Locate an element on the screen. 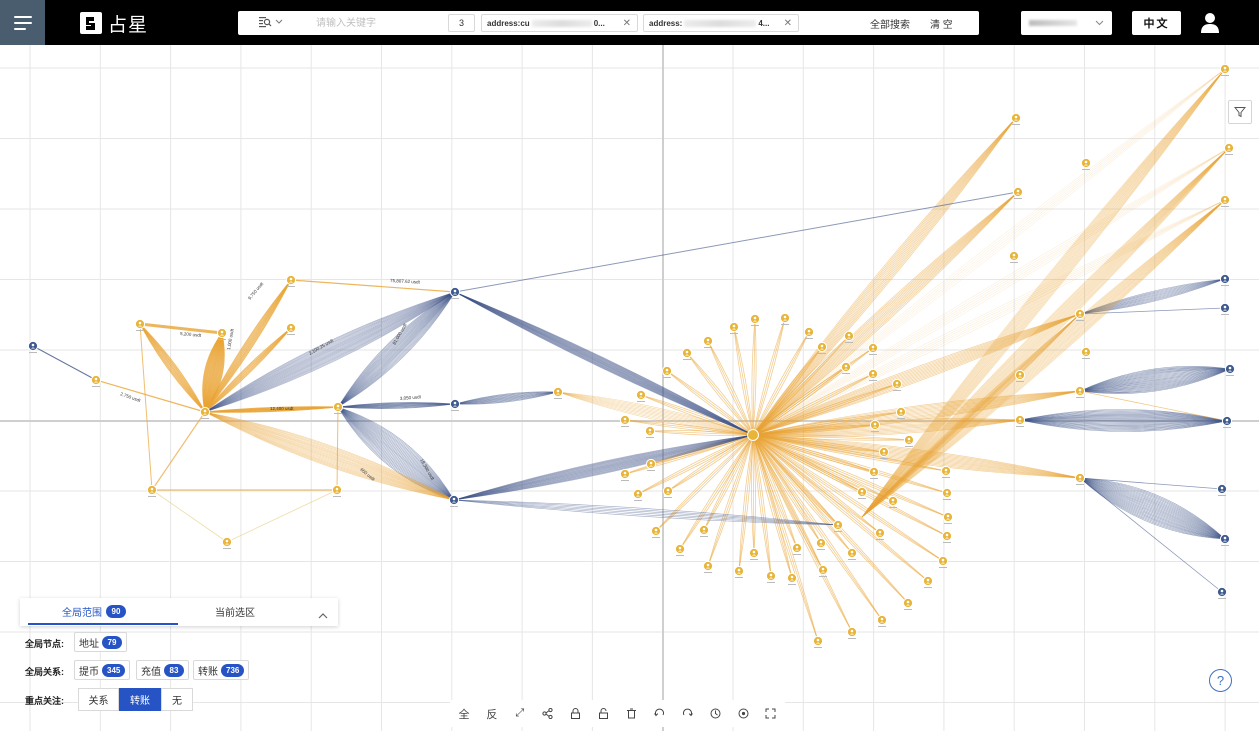 Image resolution: width=1259 pixels, height=731 pixels. share-icon is located at coordinates (548, 714).